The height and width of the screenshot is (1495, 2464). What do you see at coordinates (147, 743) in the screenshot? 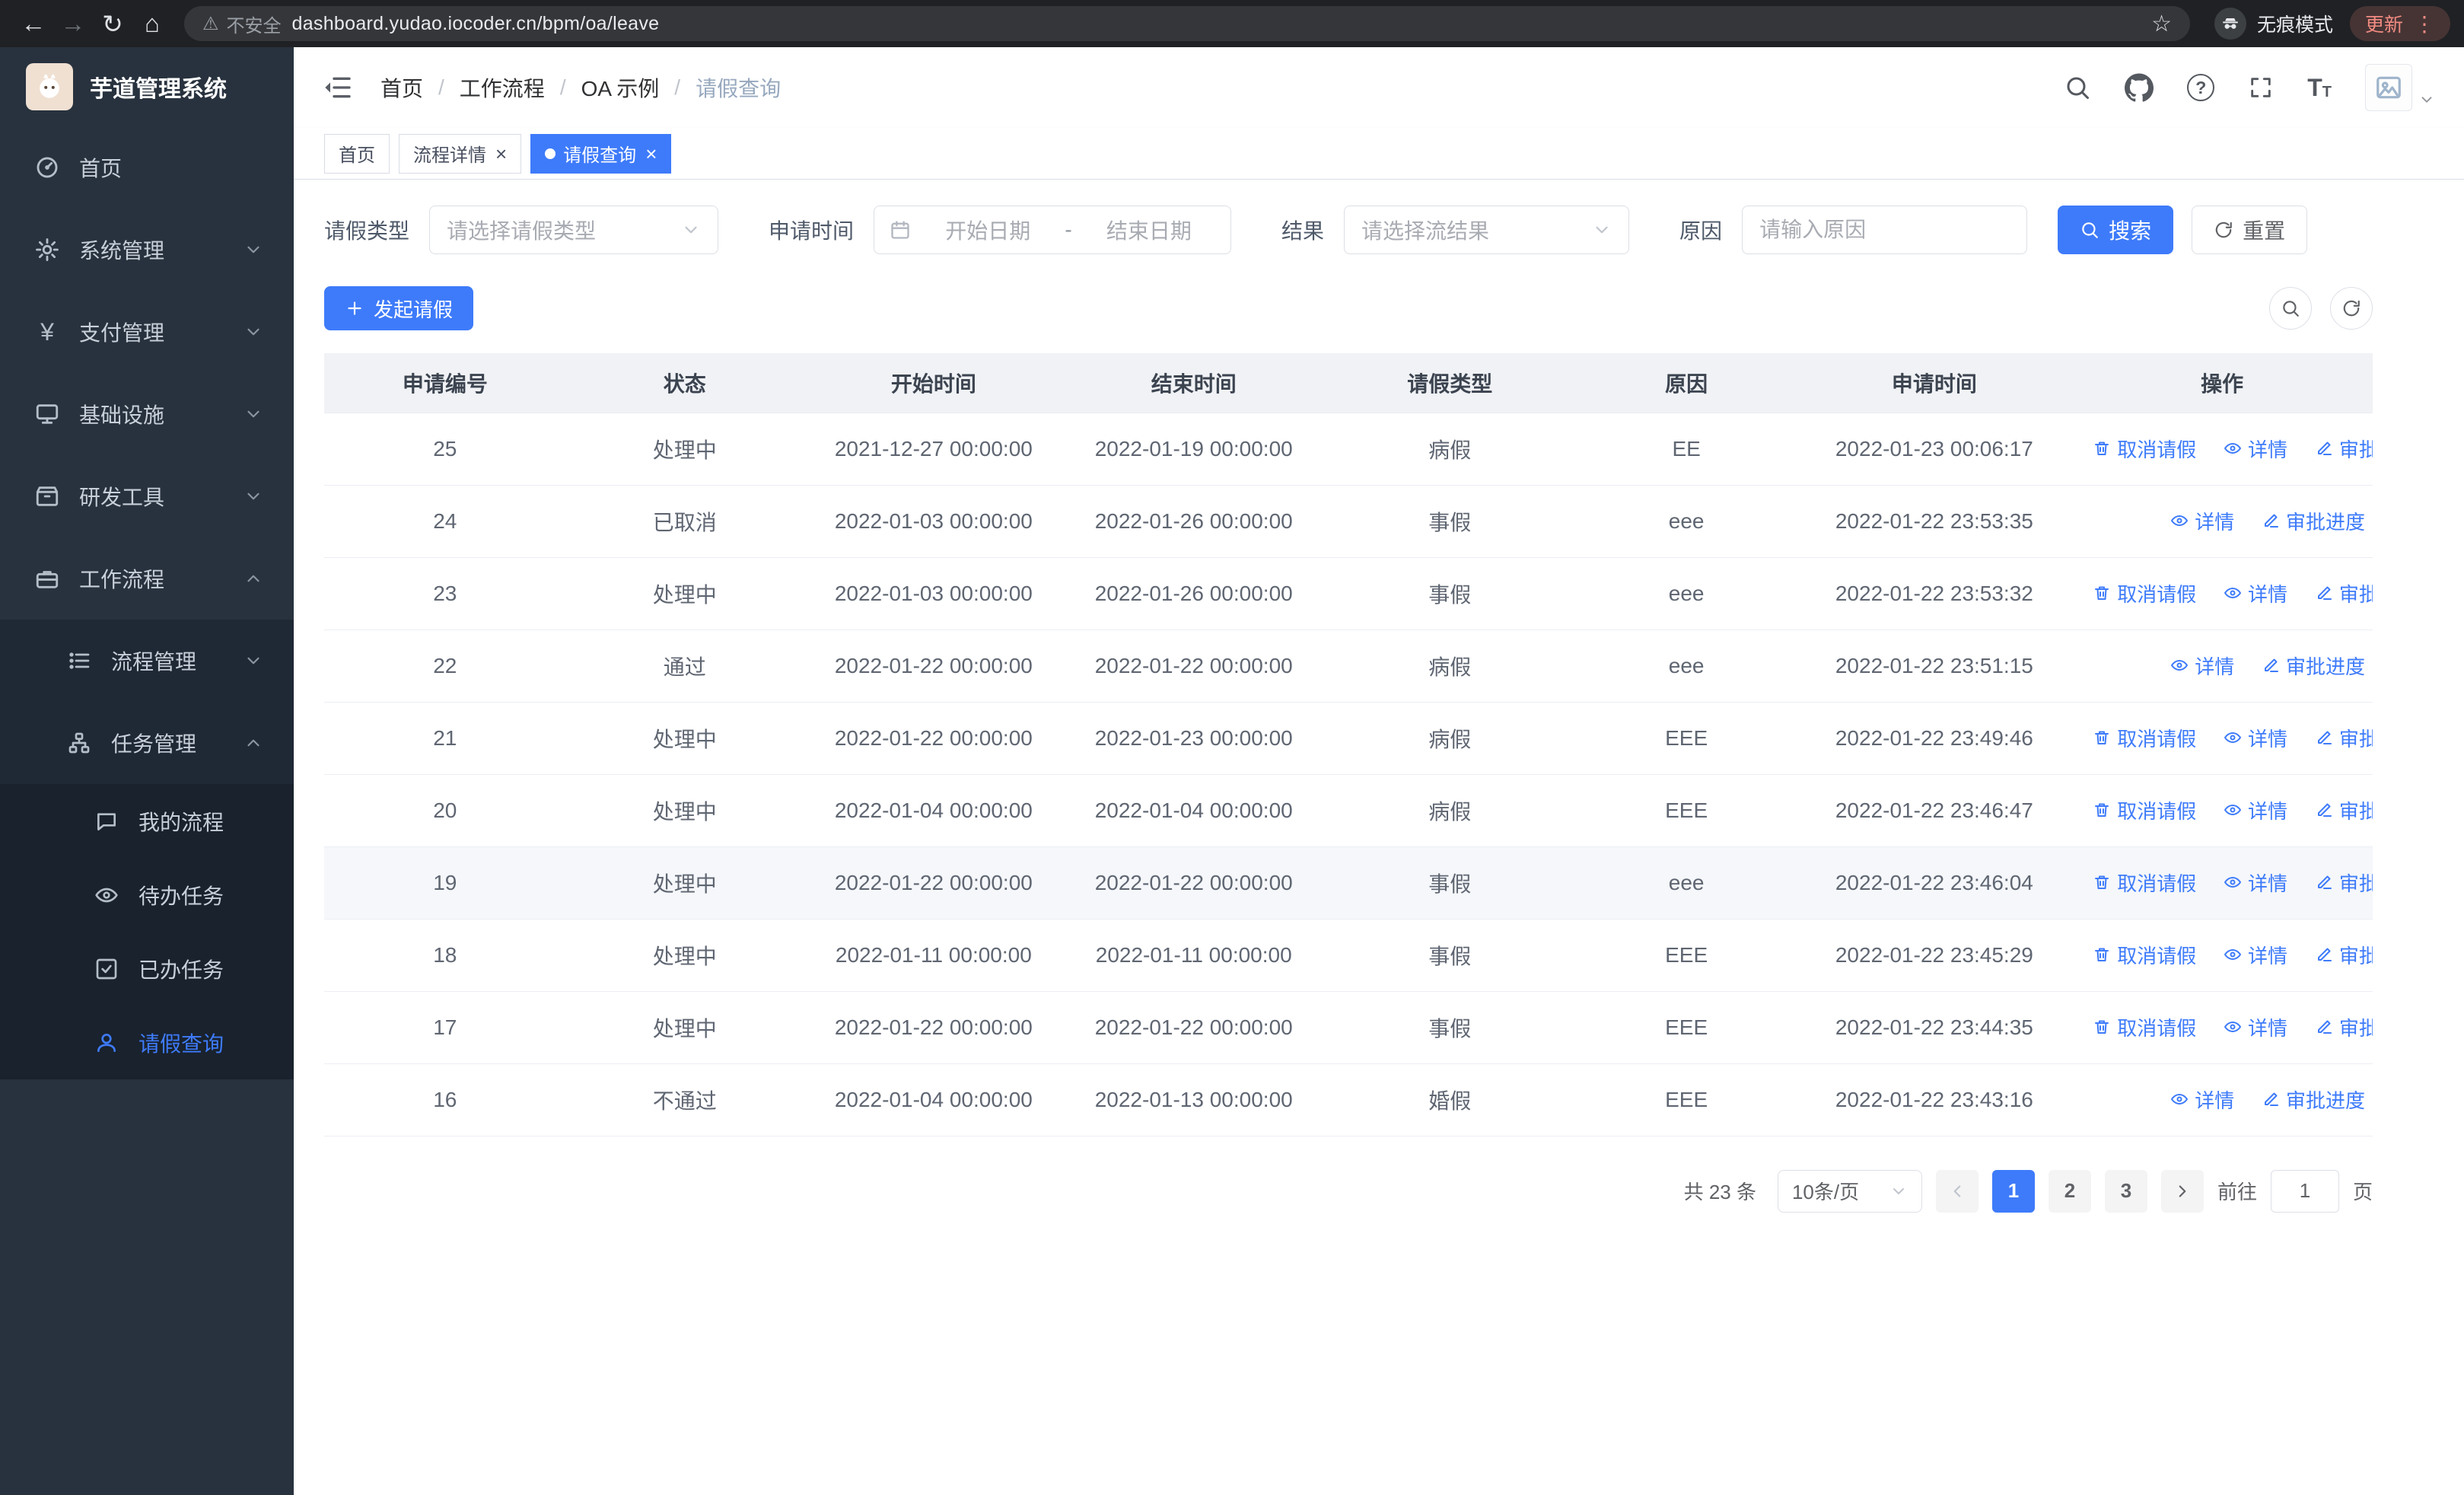
I see `sidebar-item-task-management: 任务管理` at bounding box center [147, 743].